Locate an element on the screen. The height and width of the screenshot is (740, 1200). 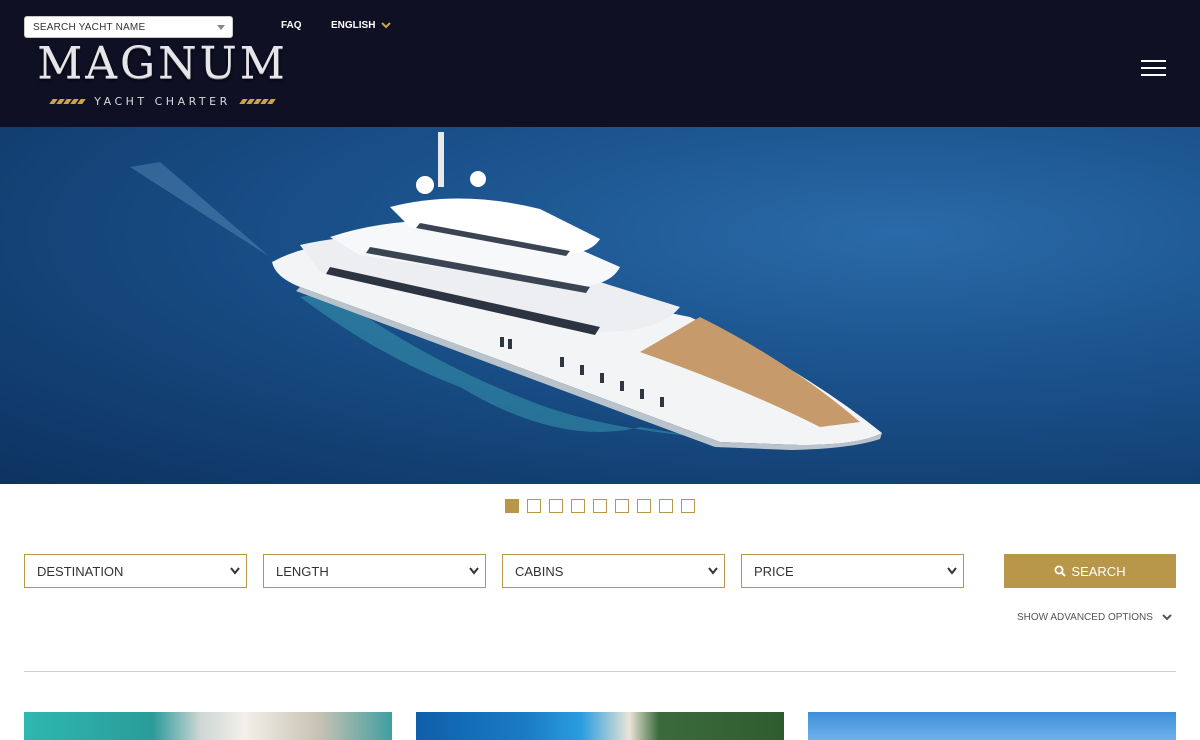
logo-subtext: YACHT CHARTER is located at coordinates (162, 101).